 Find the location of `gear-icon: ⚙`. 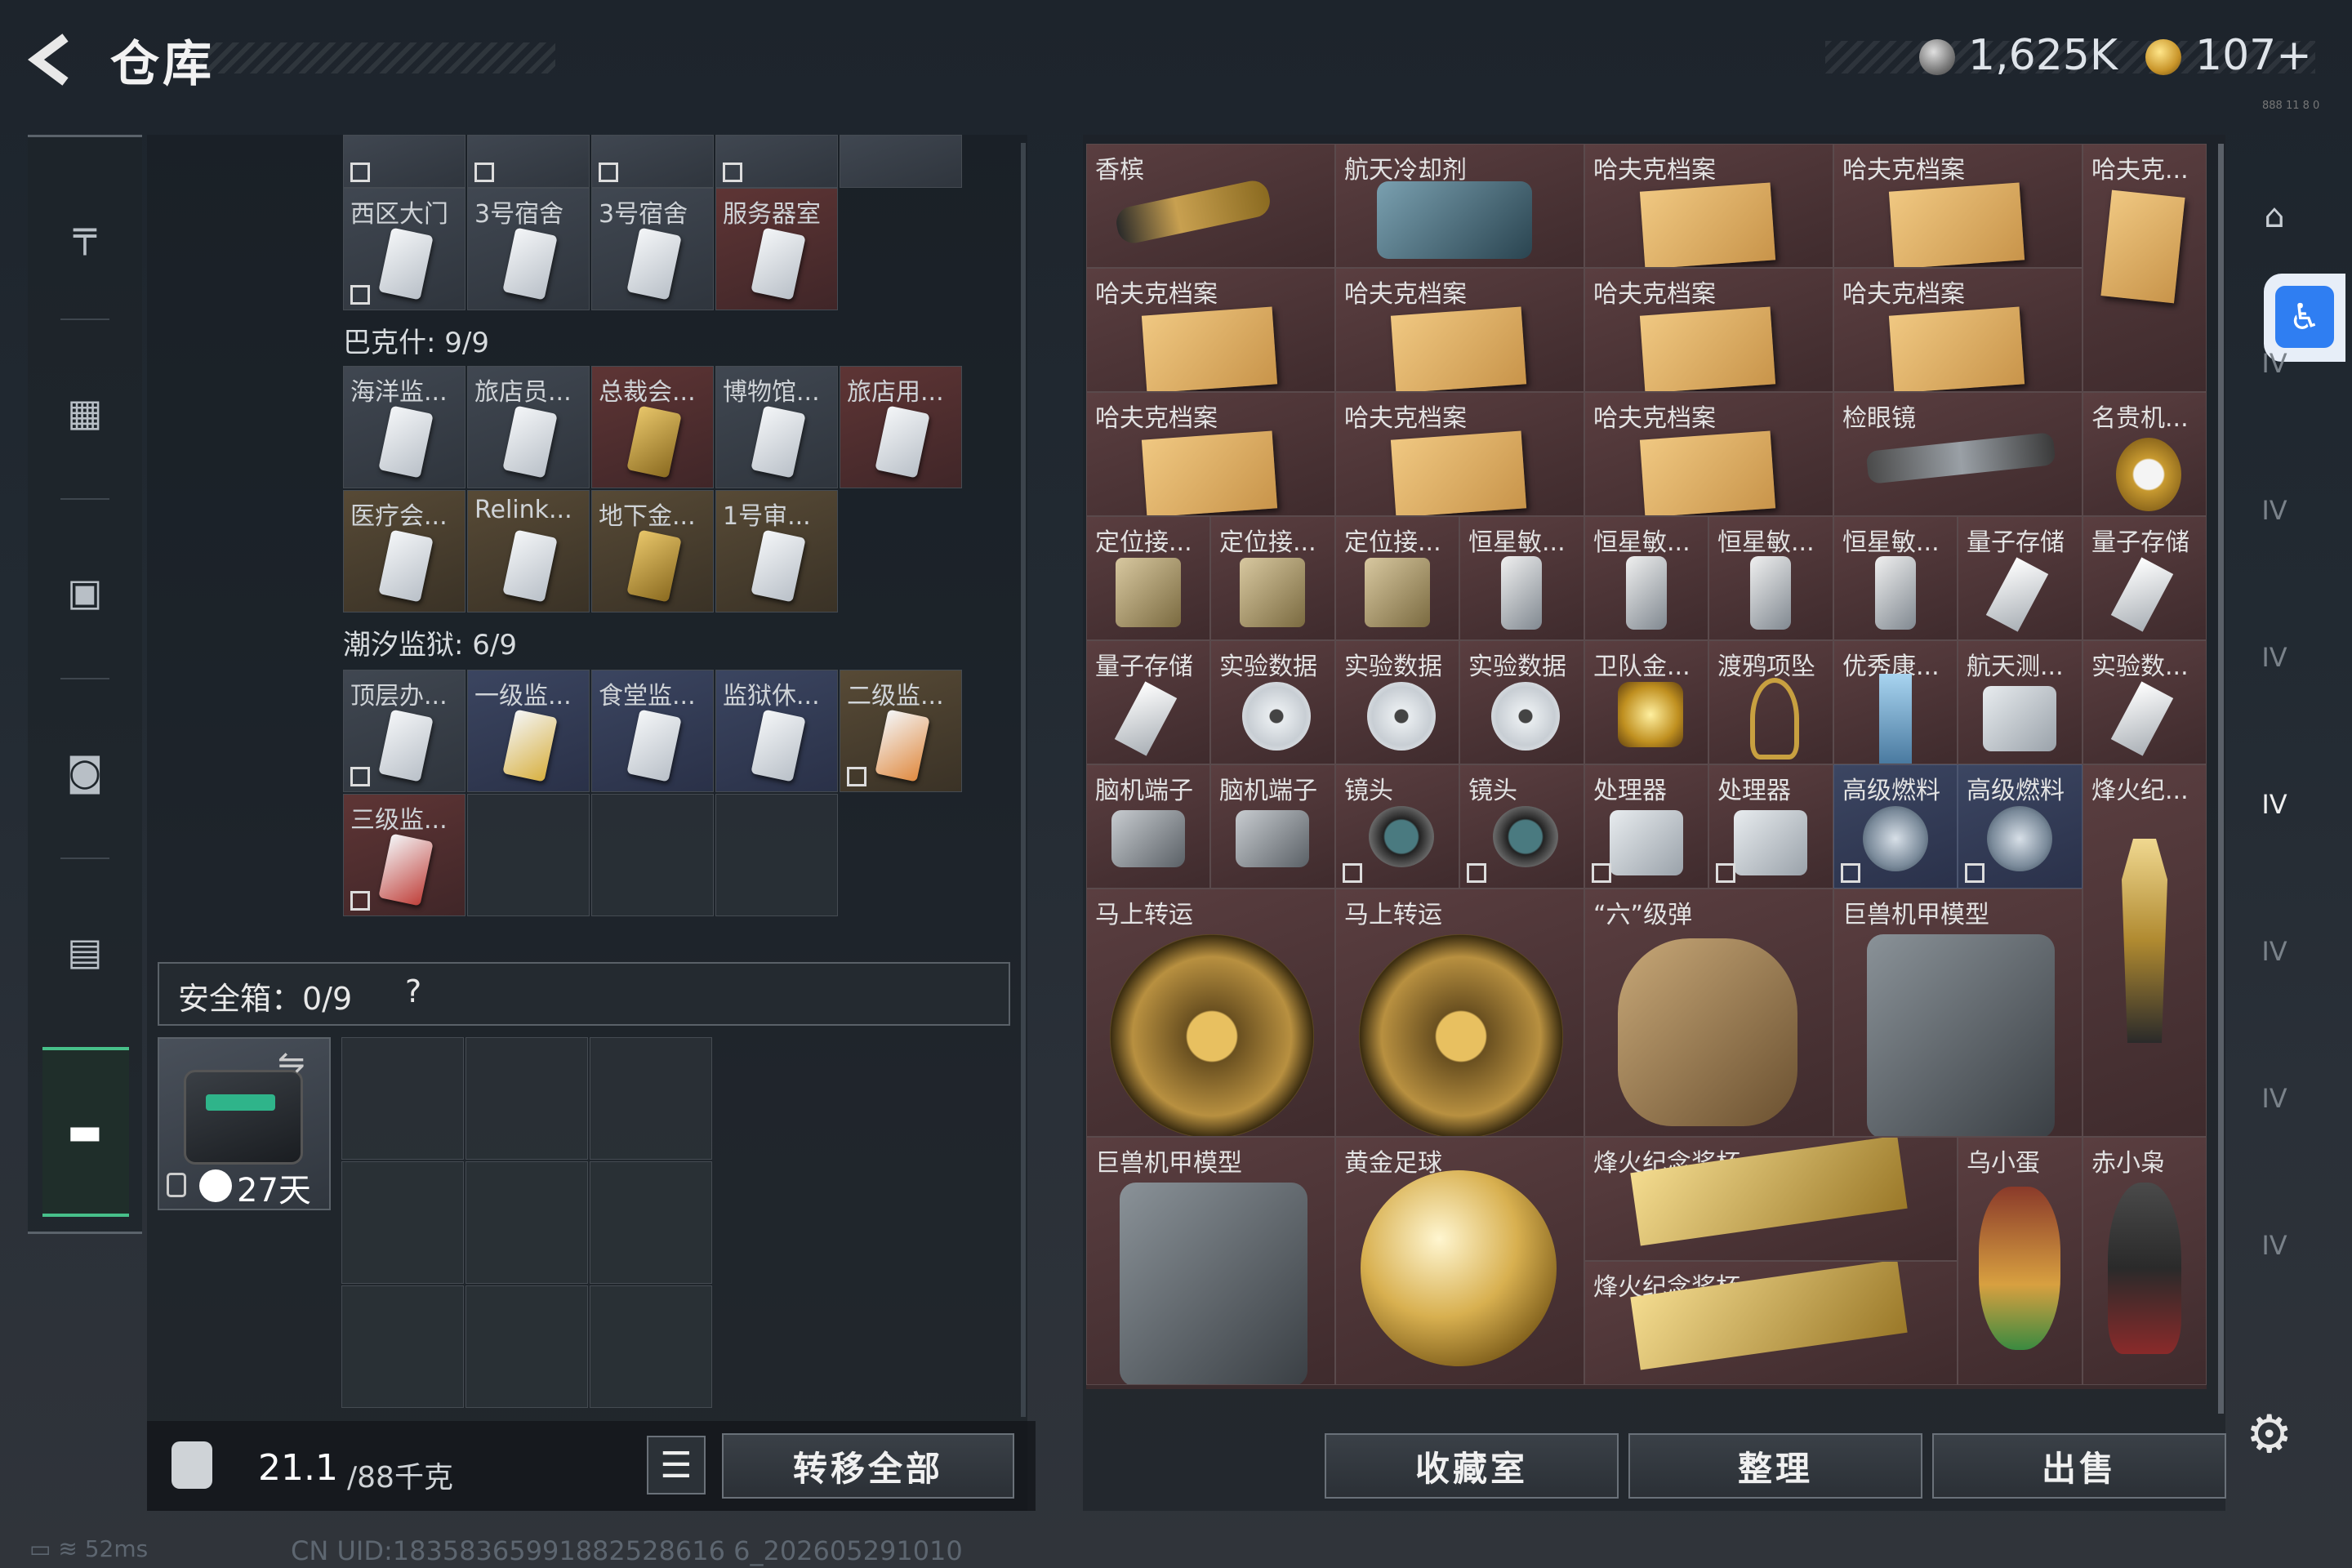

gear-icon: ⚙ is located at coordinates (2269, 1435).